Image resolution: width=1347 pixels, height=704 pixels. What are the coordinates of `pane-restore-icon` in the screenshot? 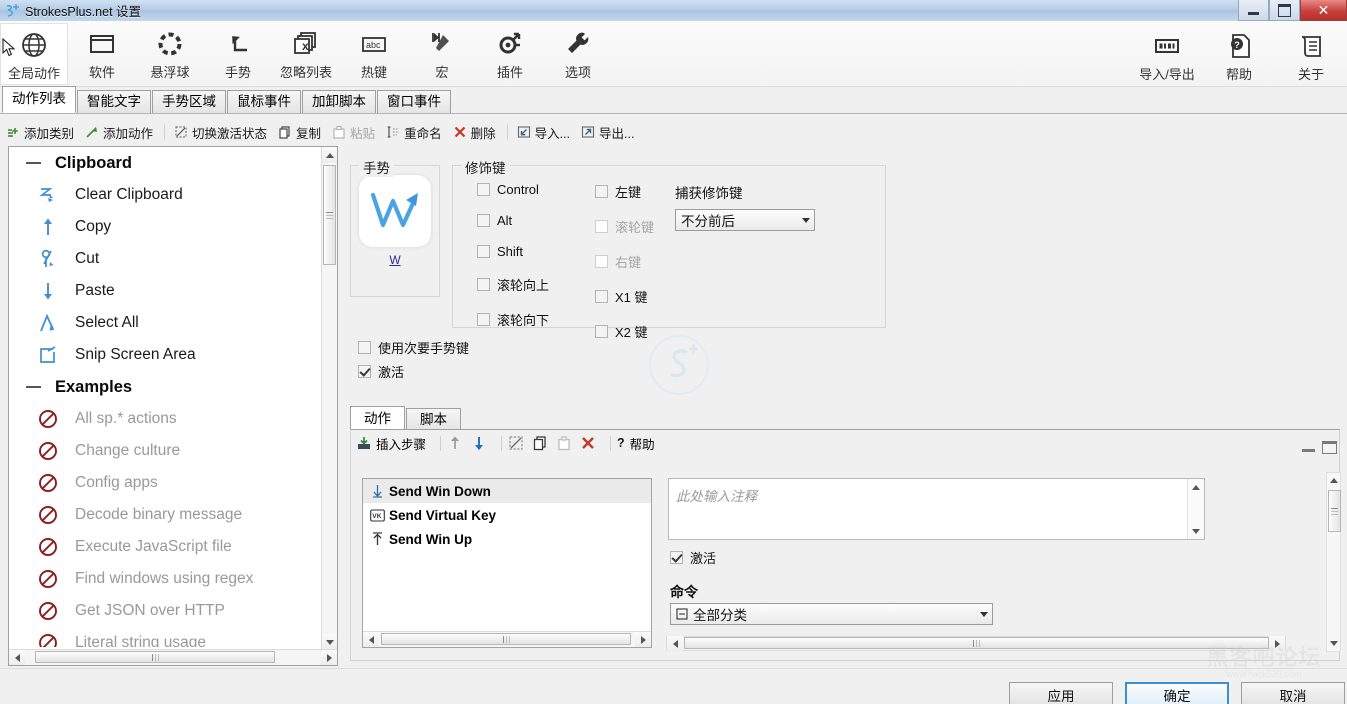 It's located at (1329, 447).